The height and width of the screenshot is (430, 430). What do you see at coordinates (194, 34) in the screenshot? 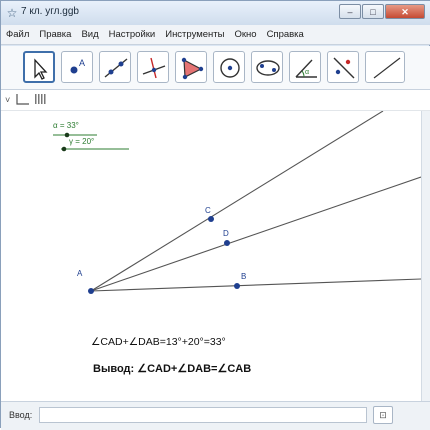
I see `menu-tools: Инструменты` at bounding box center [194, 34].